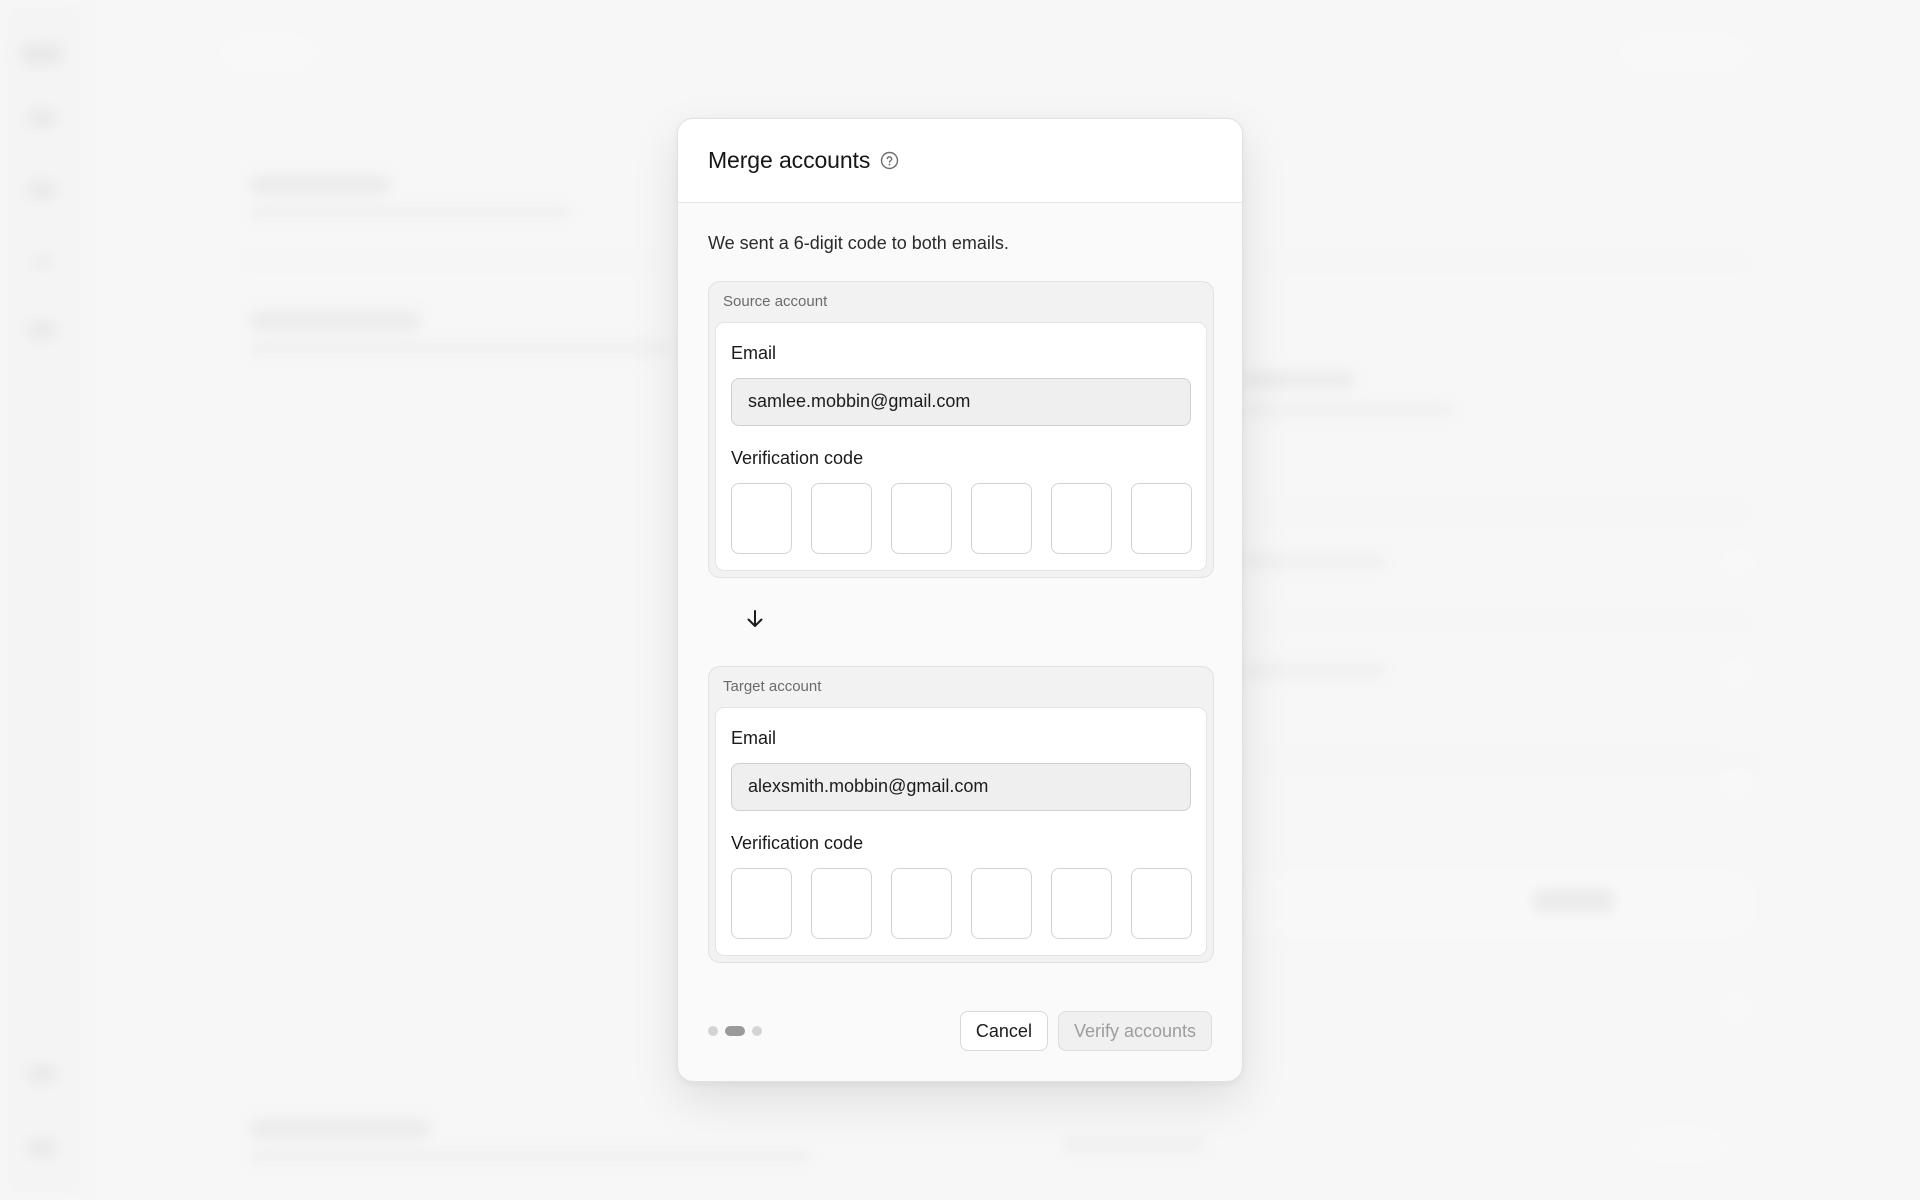  I want to click on source-verification-code-inputs, so click(961, 518).